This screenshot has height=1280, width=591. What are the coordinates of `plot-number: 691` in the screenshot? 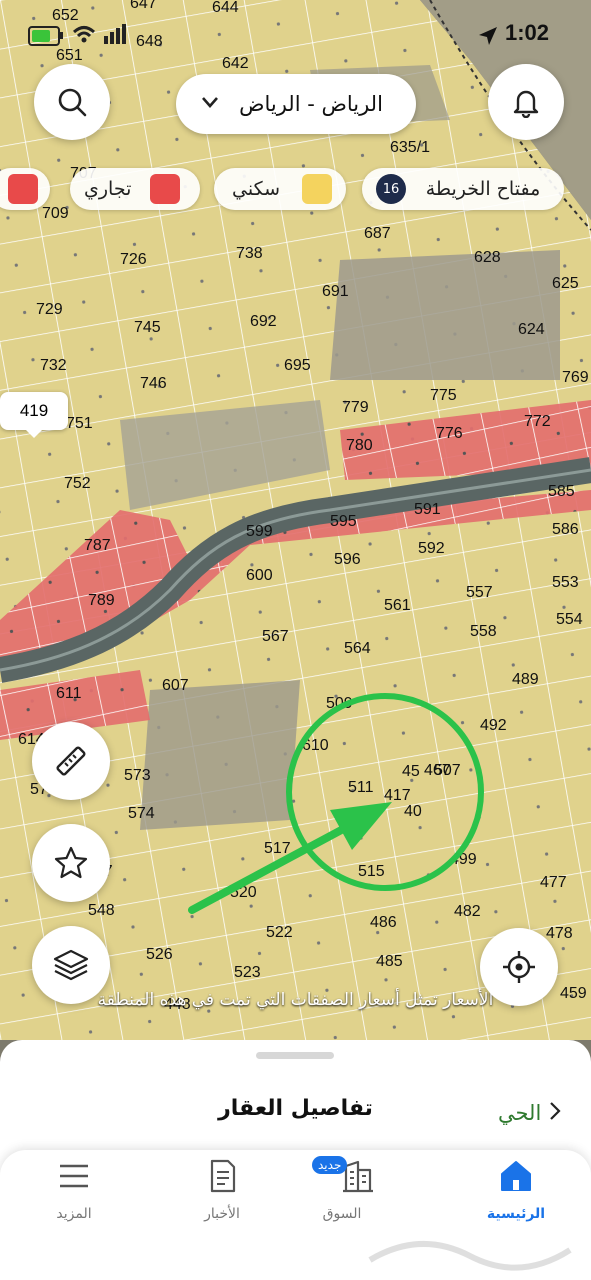 It's located at (335, 291).